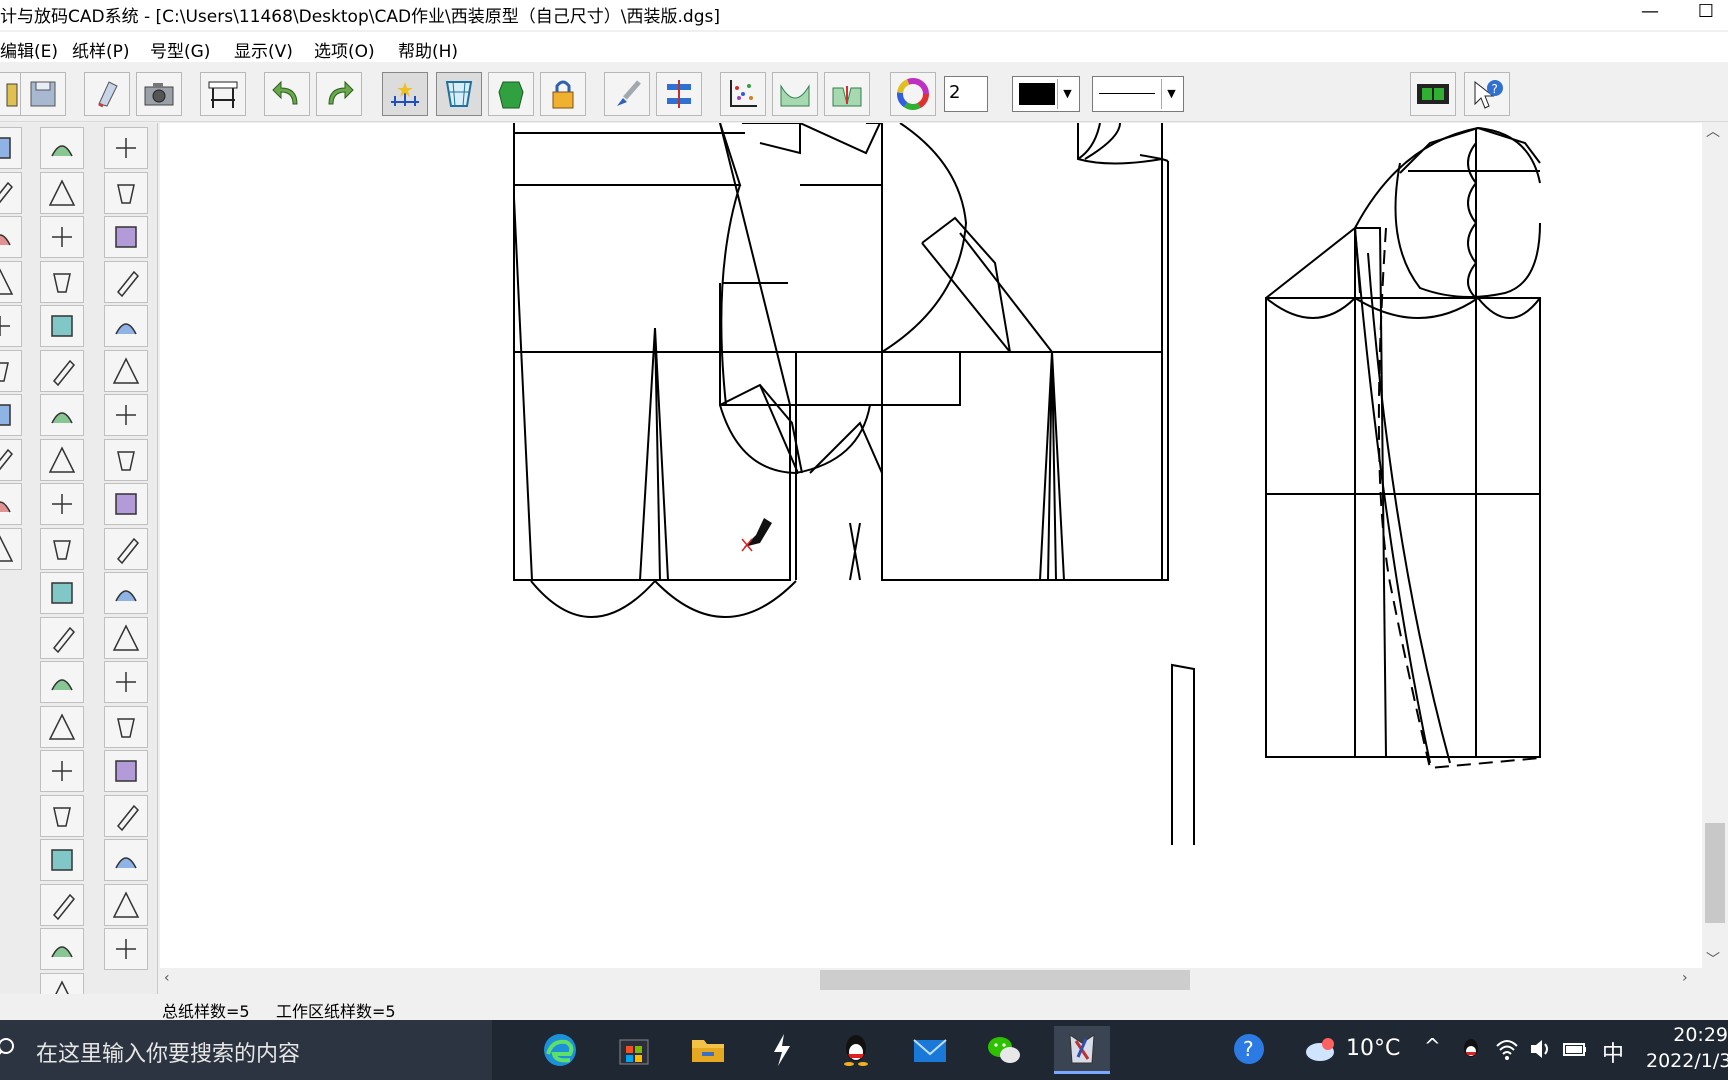 This screenshot has height=1080, width=1728. What do you see at coordinates (62, 148) in the screenshot?
I see `select-rect-tool-button` at bounding box center [62, 148].